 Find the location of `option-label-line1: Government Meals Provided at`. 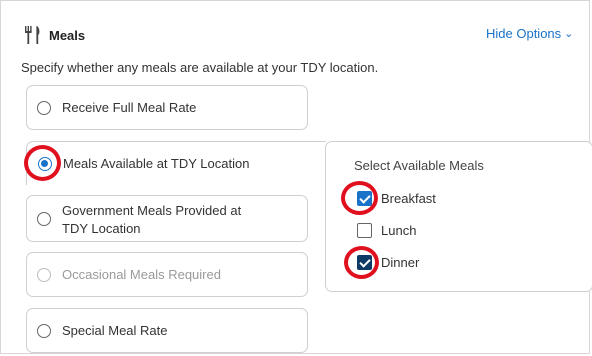

option-label-line1: Government Meals Provided at is located at coordinates (152, 210).